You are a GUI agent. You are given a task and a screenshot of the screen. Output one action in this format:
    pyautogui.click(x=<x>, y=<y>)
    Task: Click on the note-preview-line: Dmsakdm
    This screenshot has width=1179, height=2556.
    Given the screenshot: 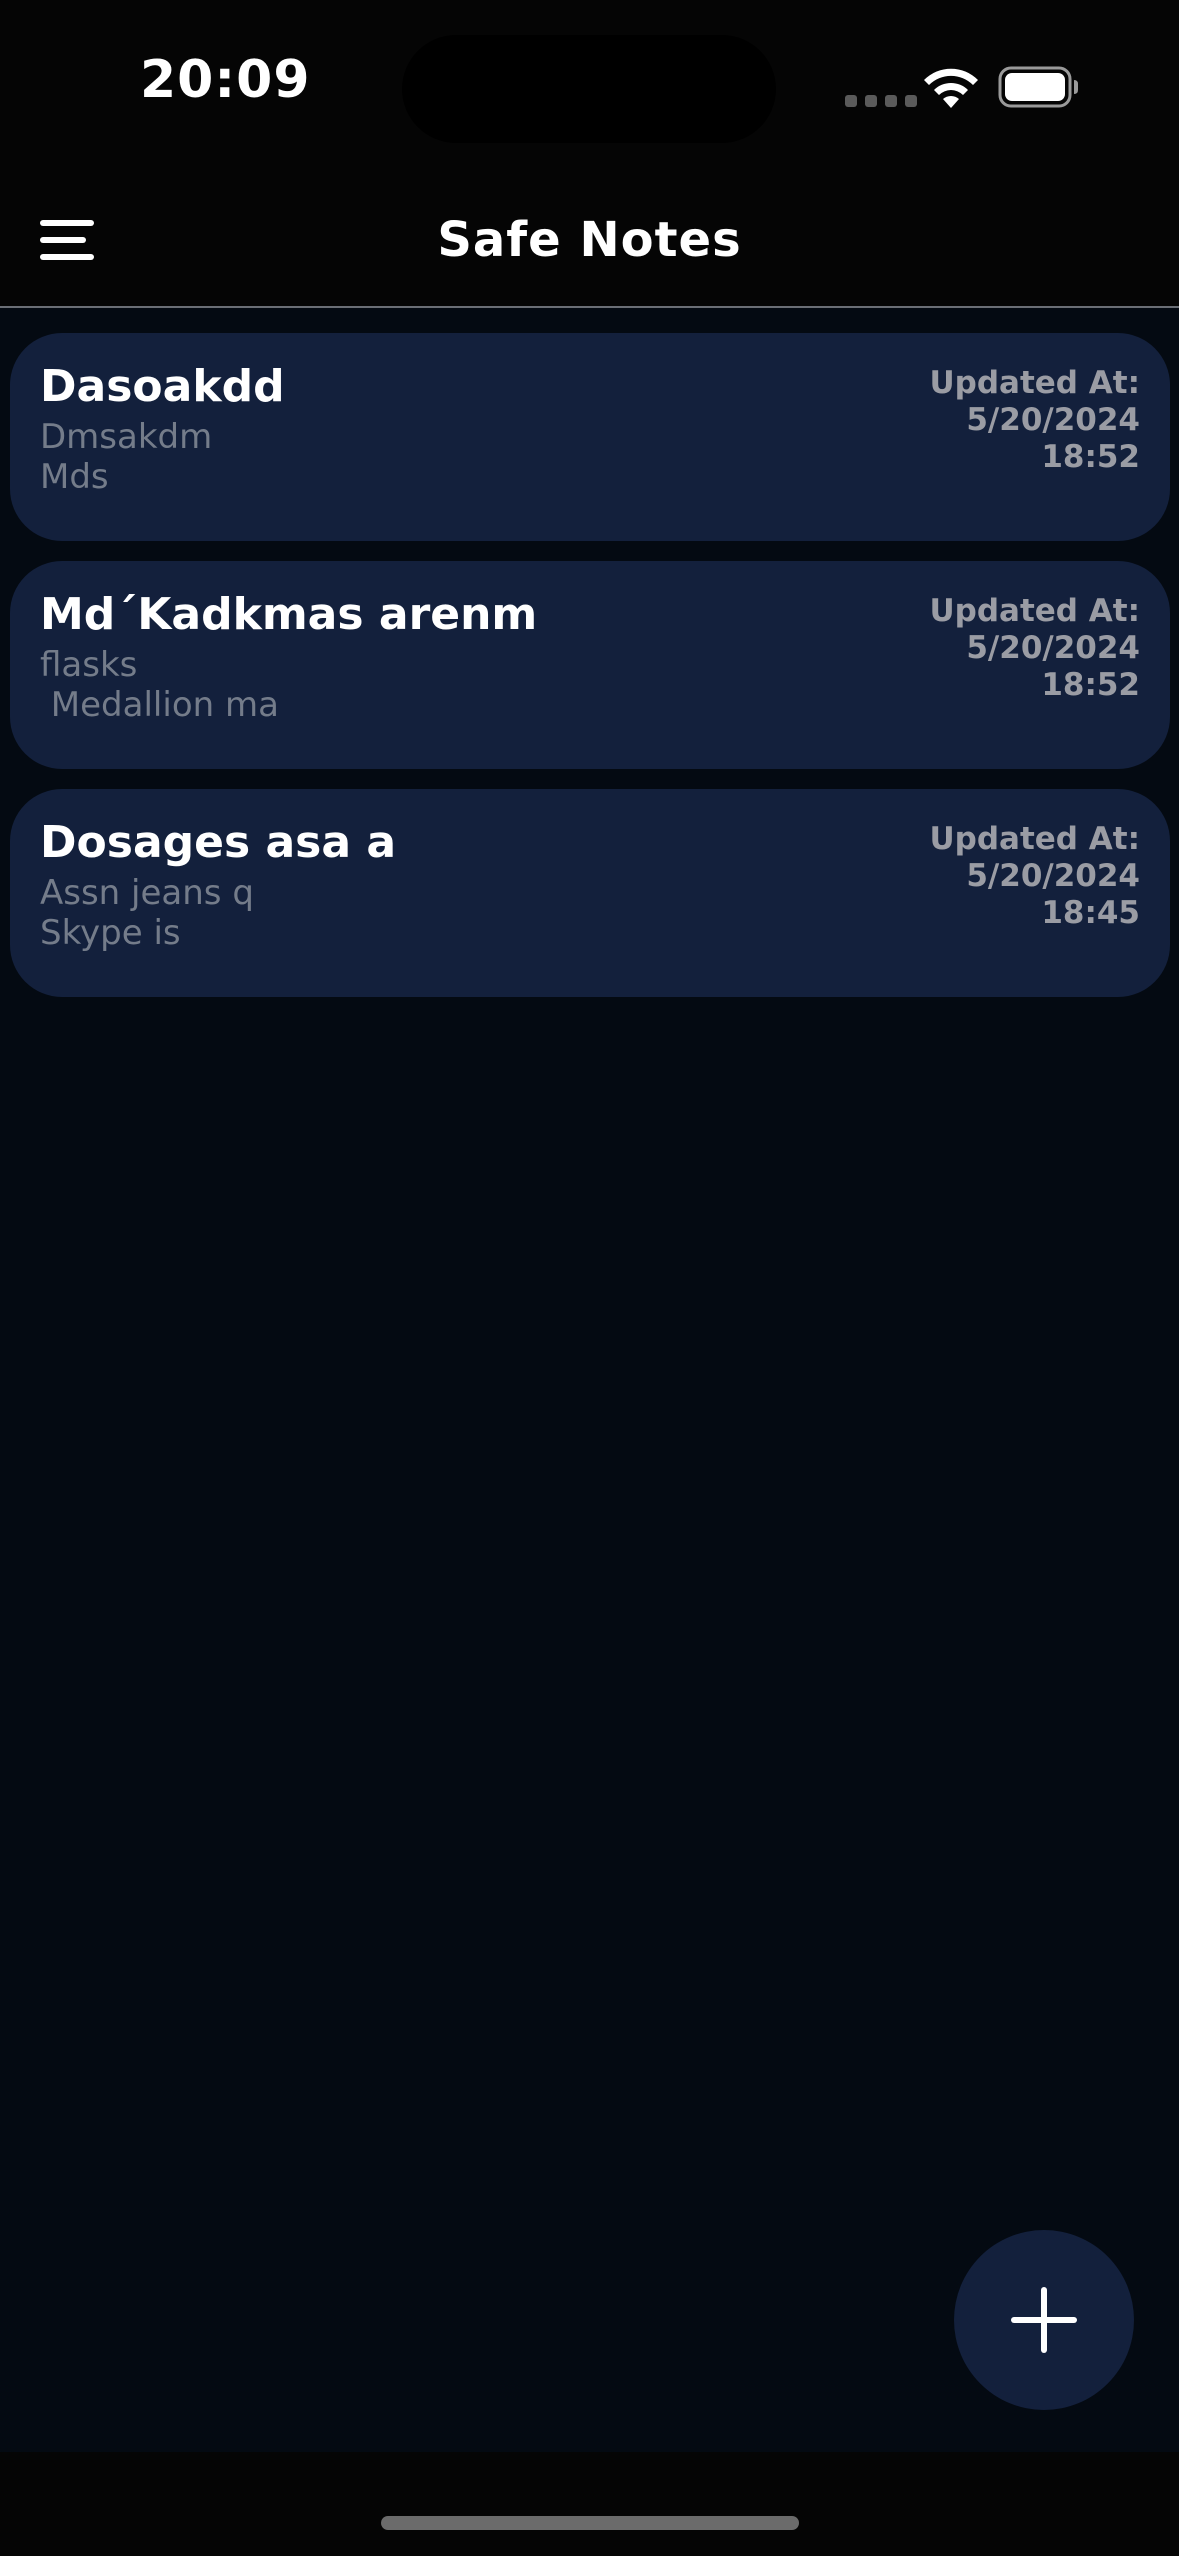 What is the action you would take?
    pyautogui.click(x=126, y=437)
    